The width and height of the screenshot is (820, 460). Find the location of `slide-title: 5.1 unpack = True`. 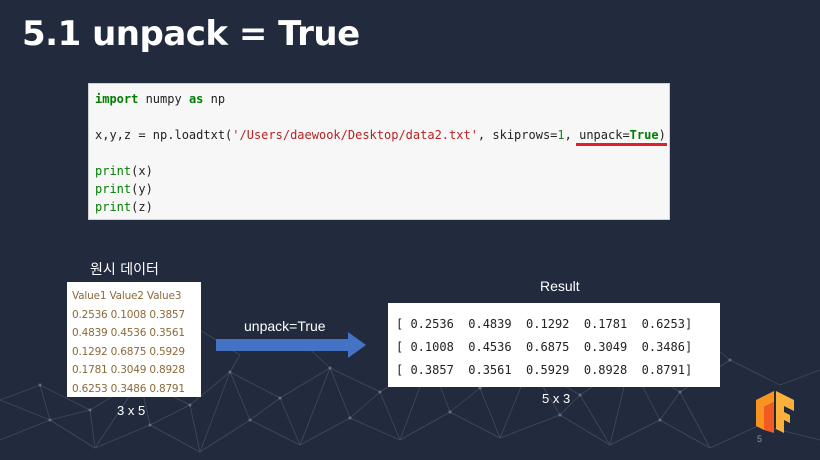

slide-title: 5.1 unpack = True is located at coordinates (191, 34).